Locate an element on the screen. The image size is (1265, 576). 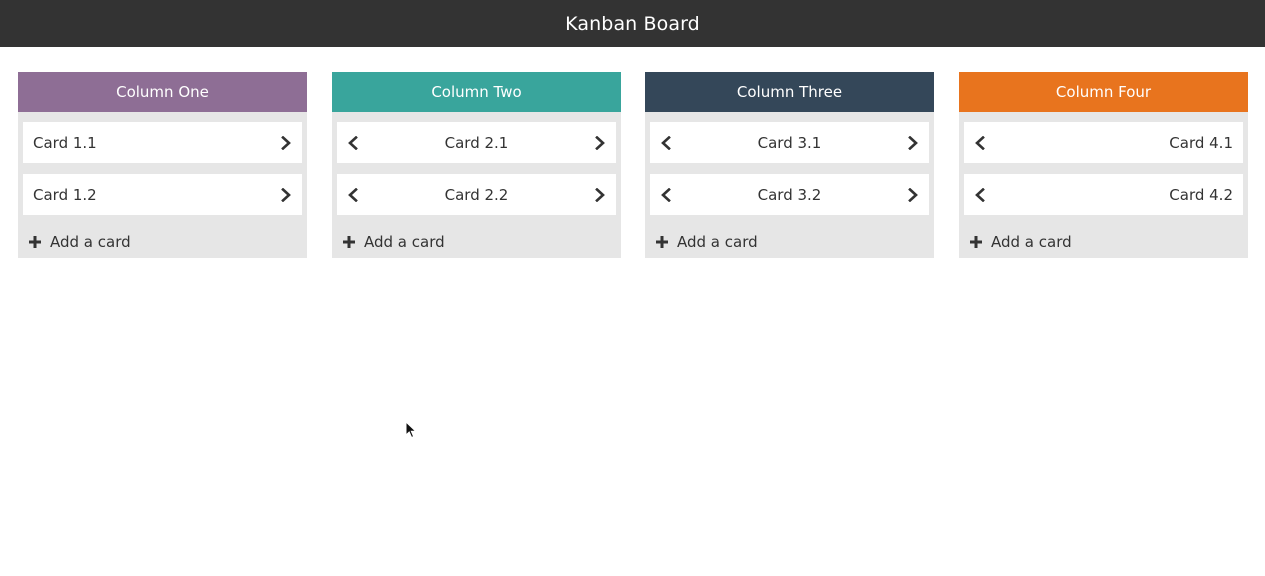
column-header: Column One is located at coordinates (162, 92).